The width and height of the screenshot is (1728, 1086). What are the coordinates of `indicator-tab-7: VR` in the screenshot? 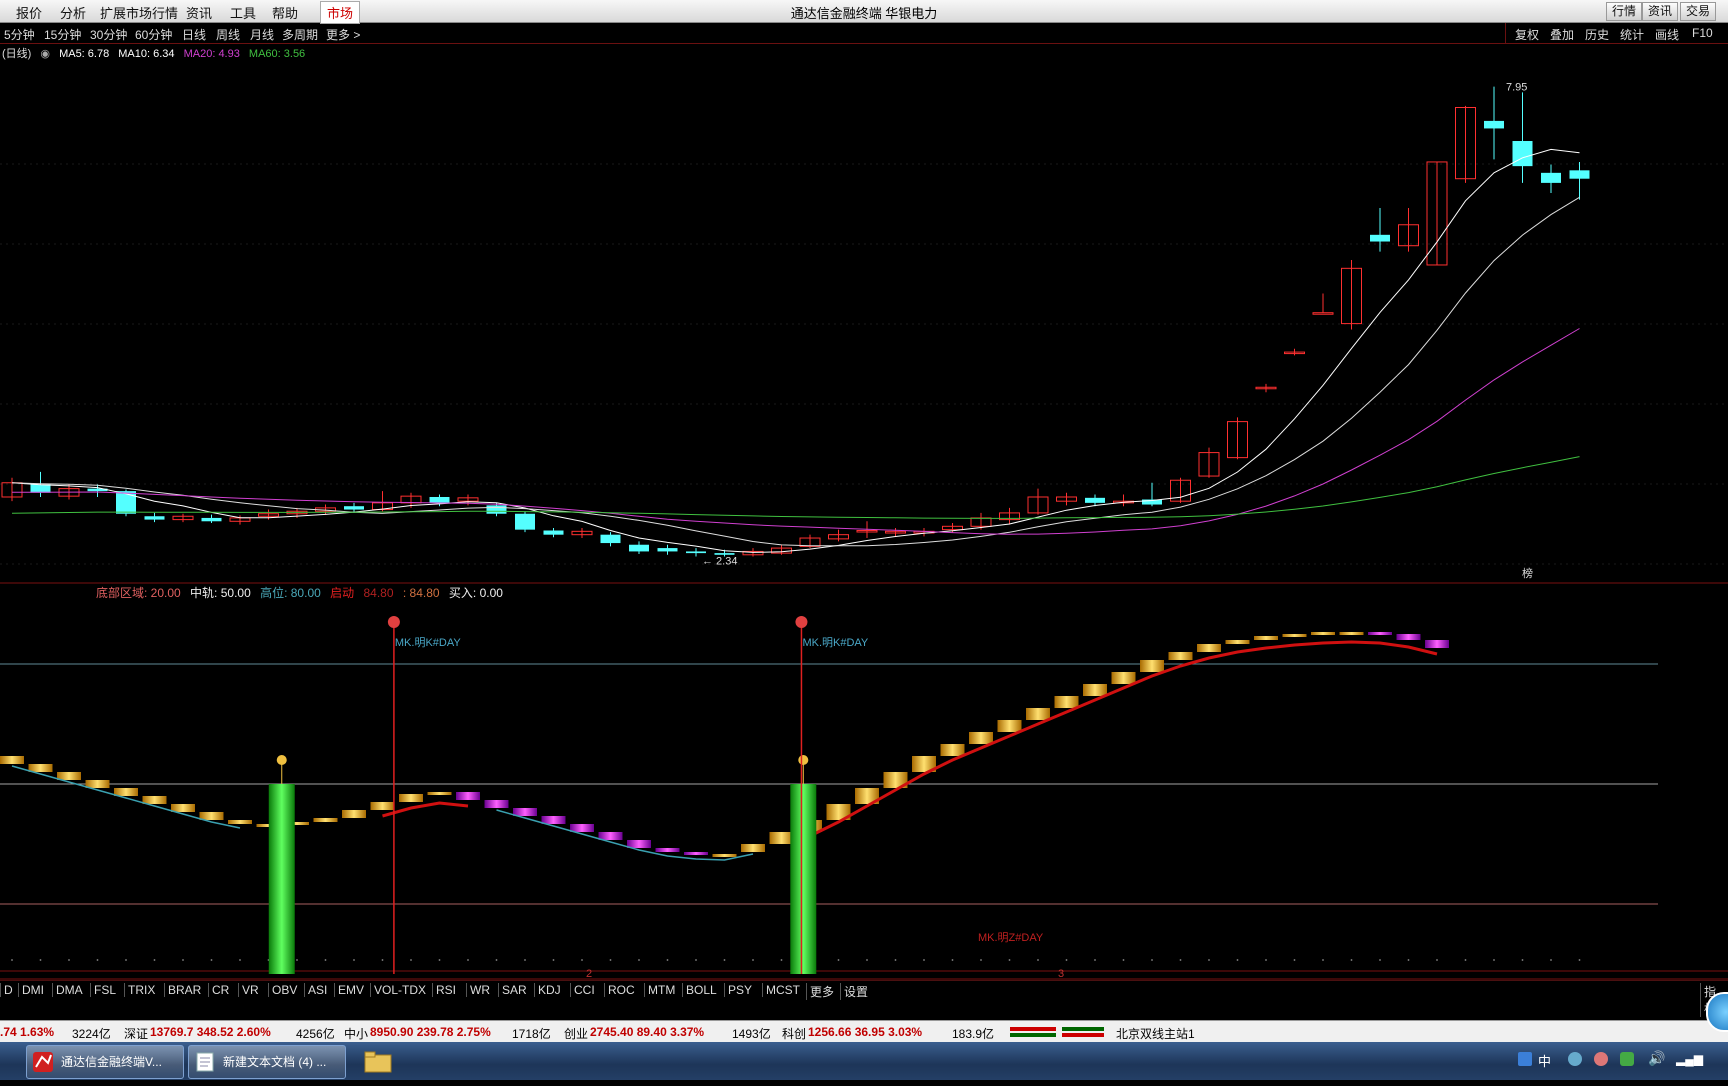 It's located at (250, 990).